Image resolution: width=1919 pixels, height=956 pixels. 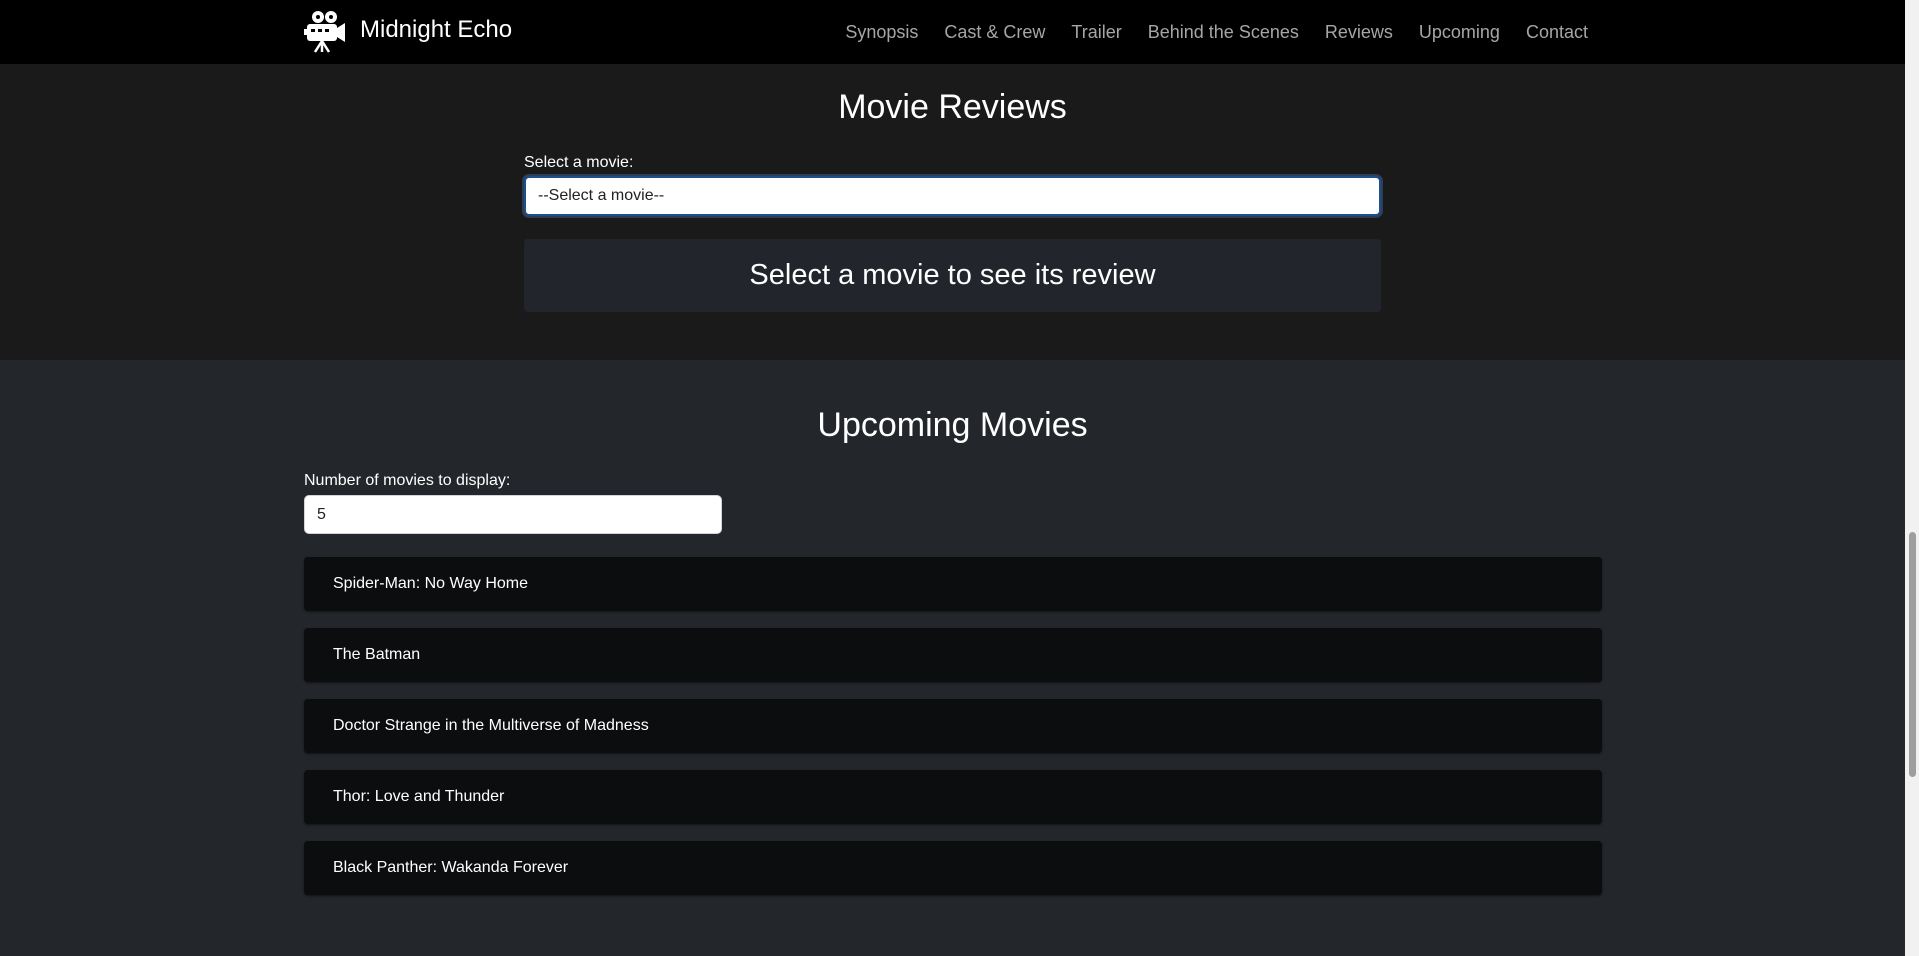 I want to click on scrollbar-thumb, so click(x=1912, y=654).